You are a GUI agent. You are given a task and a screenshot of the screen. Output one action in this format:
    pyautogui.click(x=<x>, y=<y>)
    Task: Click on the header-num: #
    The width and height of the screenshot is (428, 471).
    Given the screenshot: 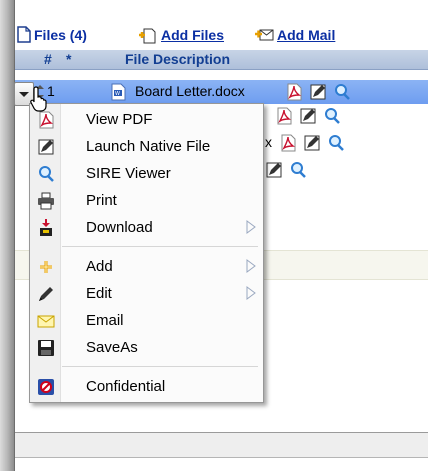 What is the action you would take?
    pyautogui.click(x=48, y=59)
    